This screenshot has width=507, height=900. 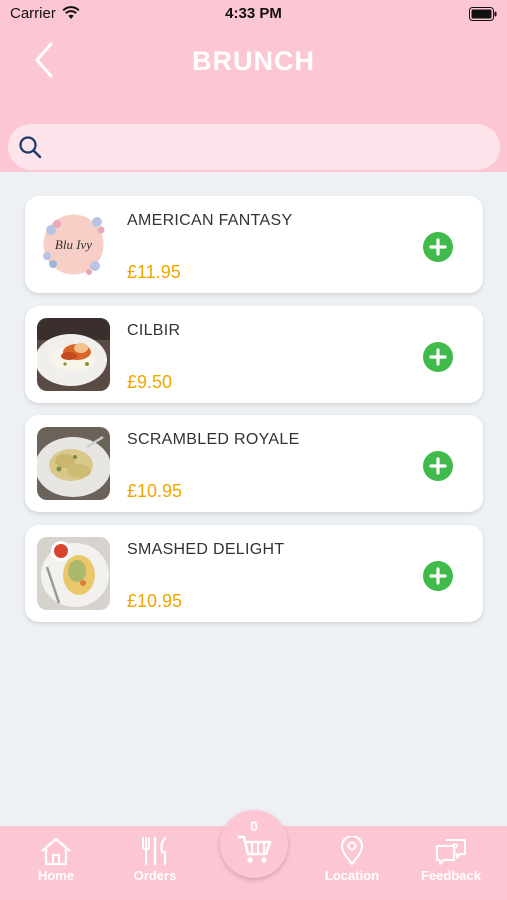 I want to click on tab-feedback: Feedback, so click(x=451, y=859).